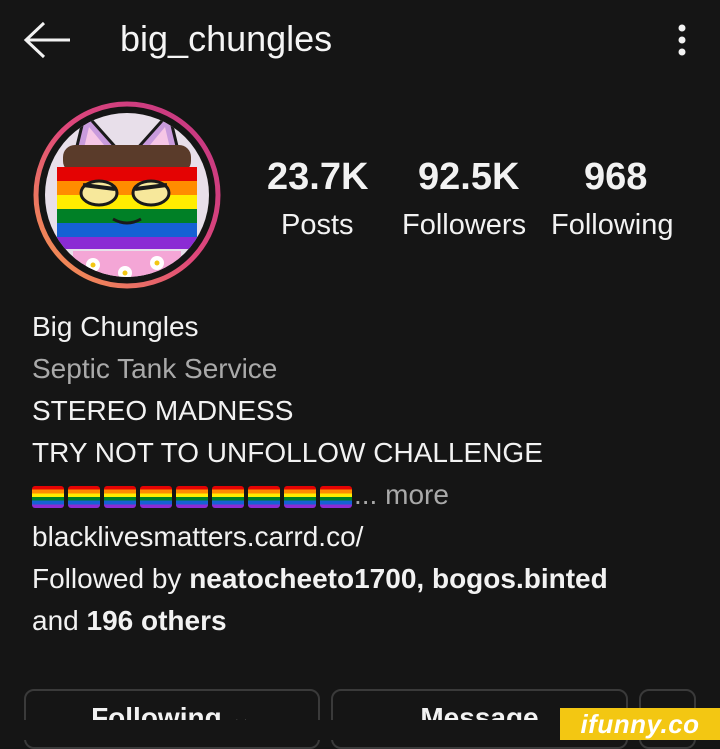 Image resolution: width=720 pixels, height=749 pixels. I want to click on bio-line: STEREO MADNESS, so click(163, 410).